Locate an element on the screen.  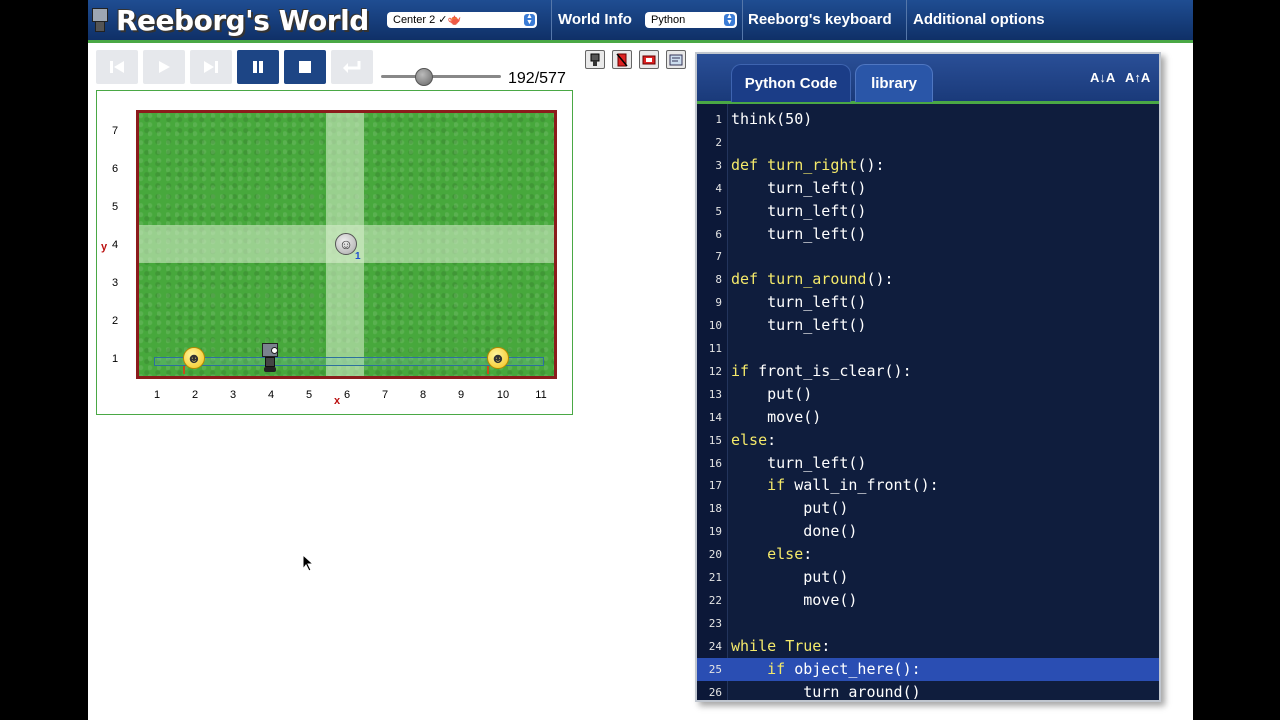
return-arrow-icon is located at coordinates (352, 67).